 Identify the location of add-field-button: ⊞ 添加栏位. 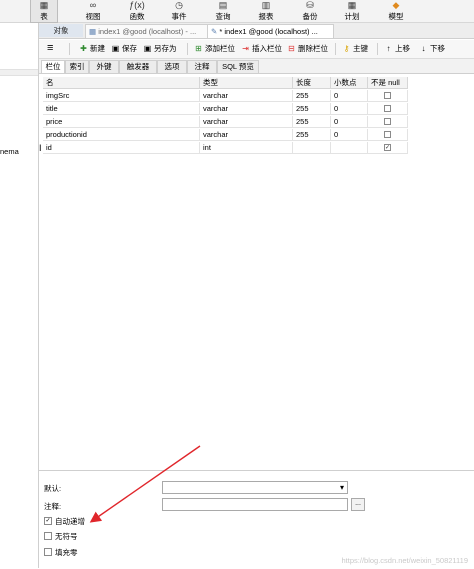
(214, 49).